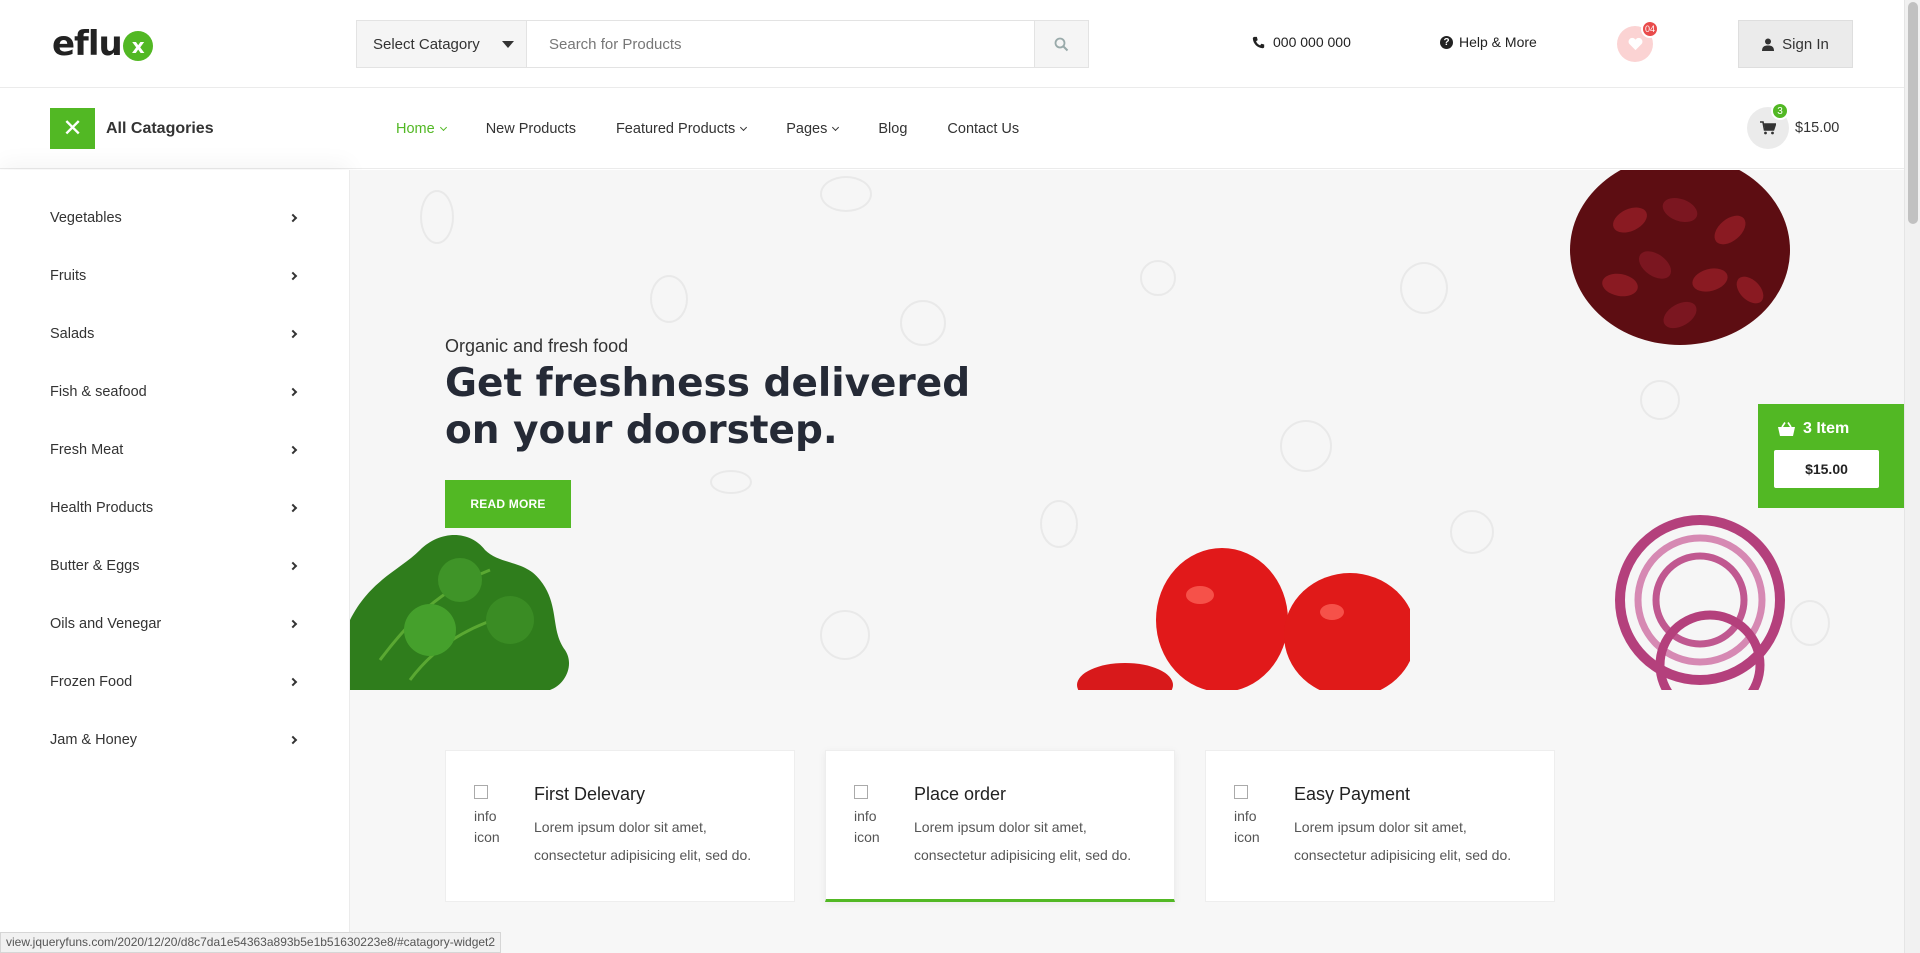  What do you see at coordinates (780, 44) in the screenshot?
I see `search-input` at bounding box center [780, 44].